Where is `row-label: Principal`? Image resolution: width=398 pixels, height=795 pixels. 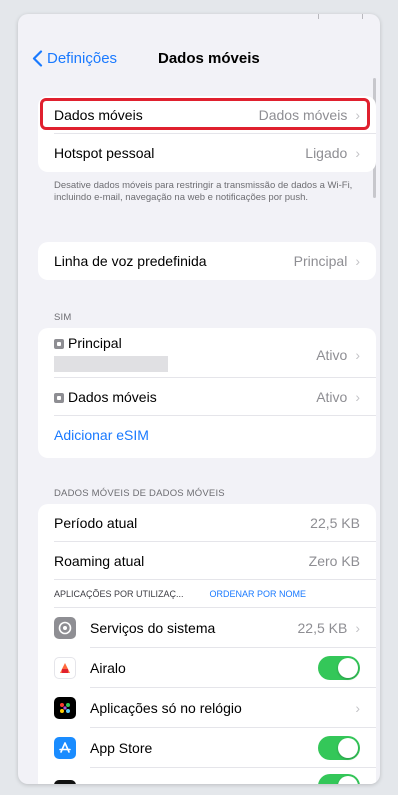
row-label: Principal is located at coordinates (95, 343).